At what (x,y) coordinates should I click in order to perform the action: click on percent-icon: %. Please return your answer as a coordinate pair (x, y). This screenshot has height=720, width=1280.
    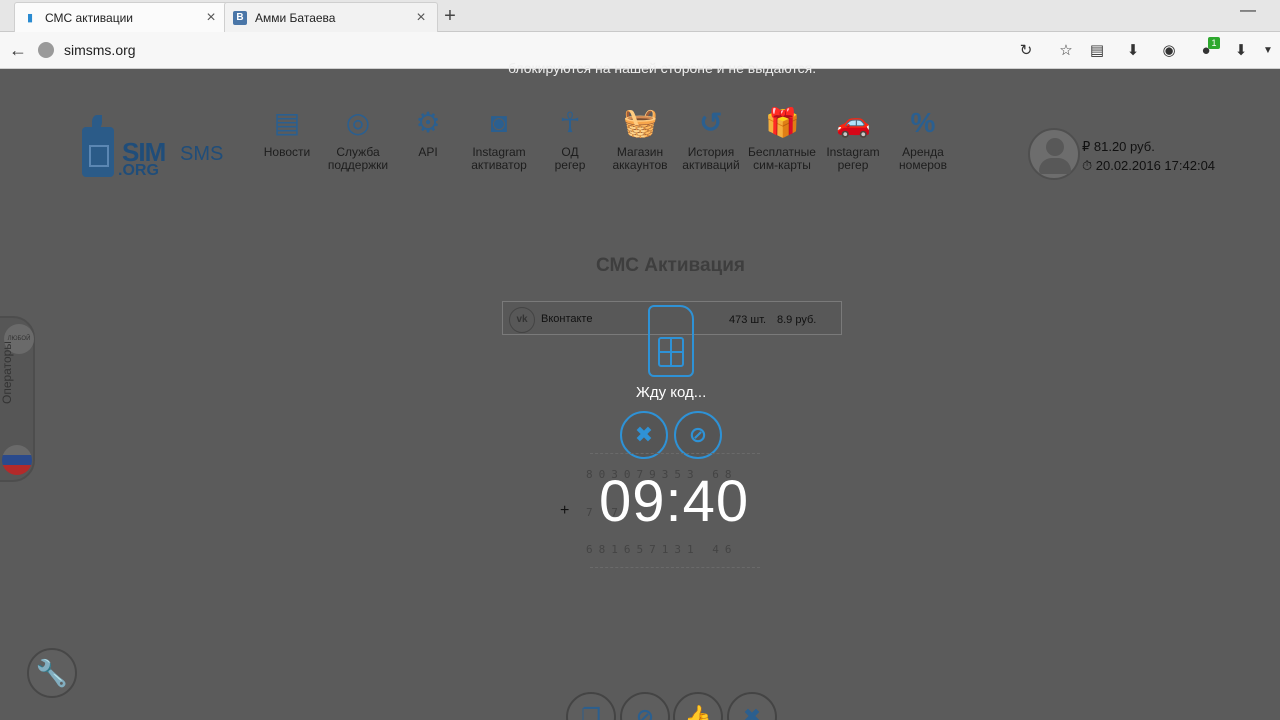
    Looking at the image, I should click on (923, 122).